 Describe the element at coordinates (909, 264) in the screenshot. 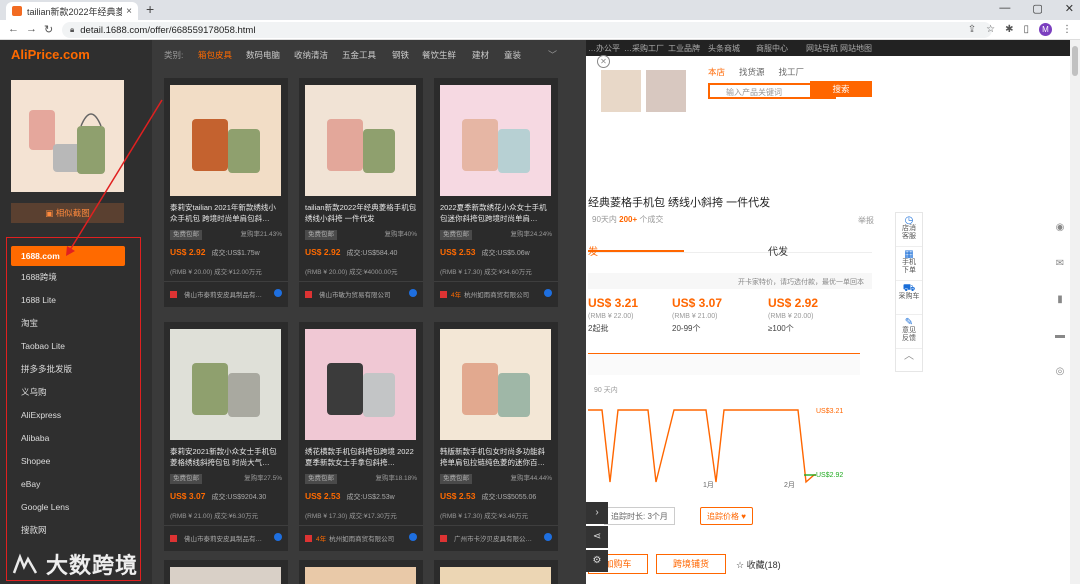

I see `side-tool-mobile: ▦ 手机 下单` at that location.